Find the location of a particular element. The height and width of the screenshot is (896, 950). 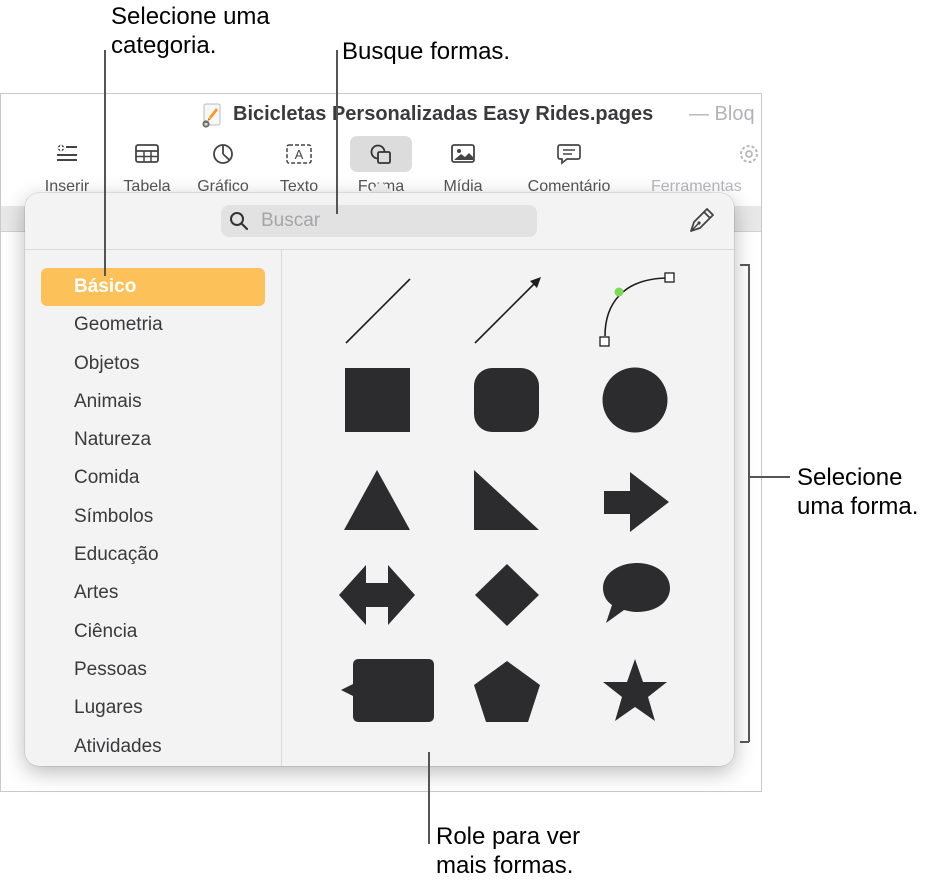

shape-circle is located at coordinates (635, 400).